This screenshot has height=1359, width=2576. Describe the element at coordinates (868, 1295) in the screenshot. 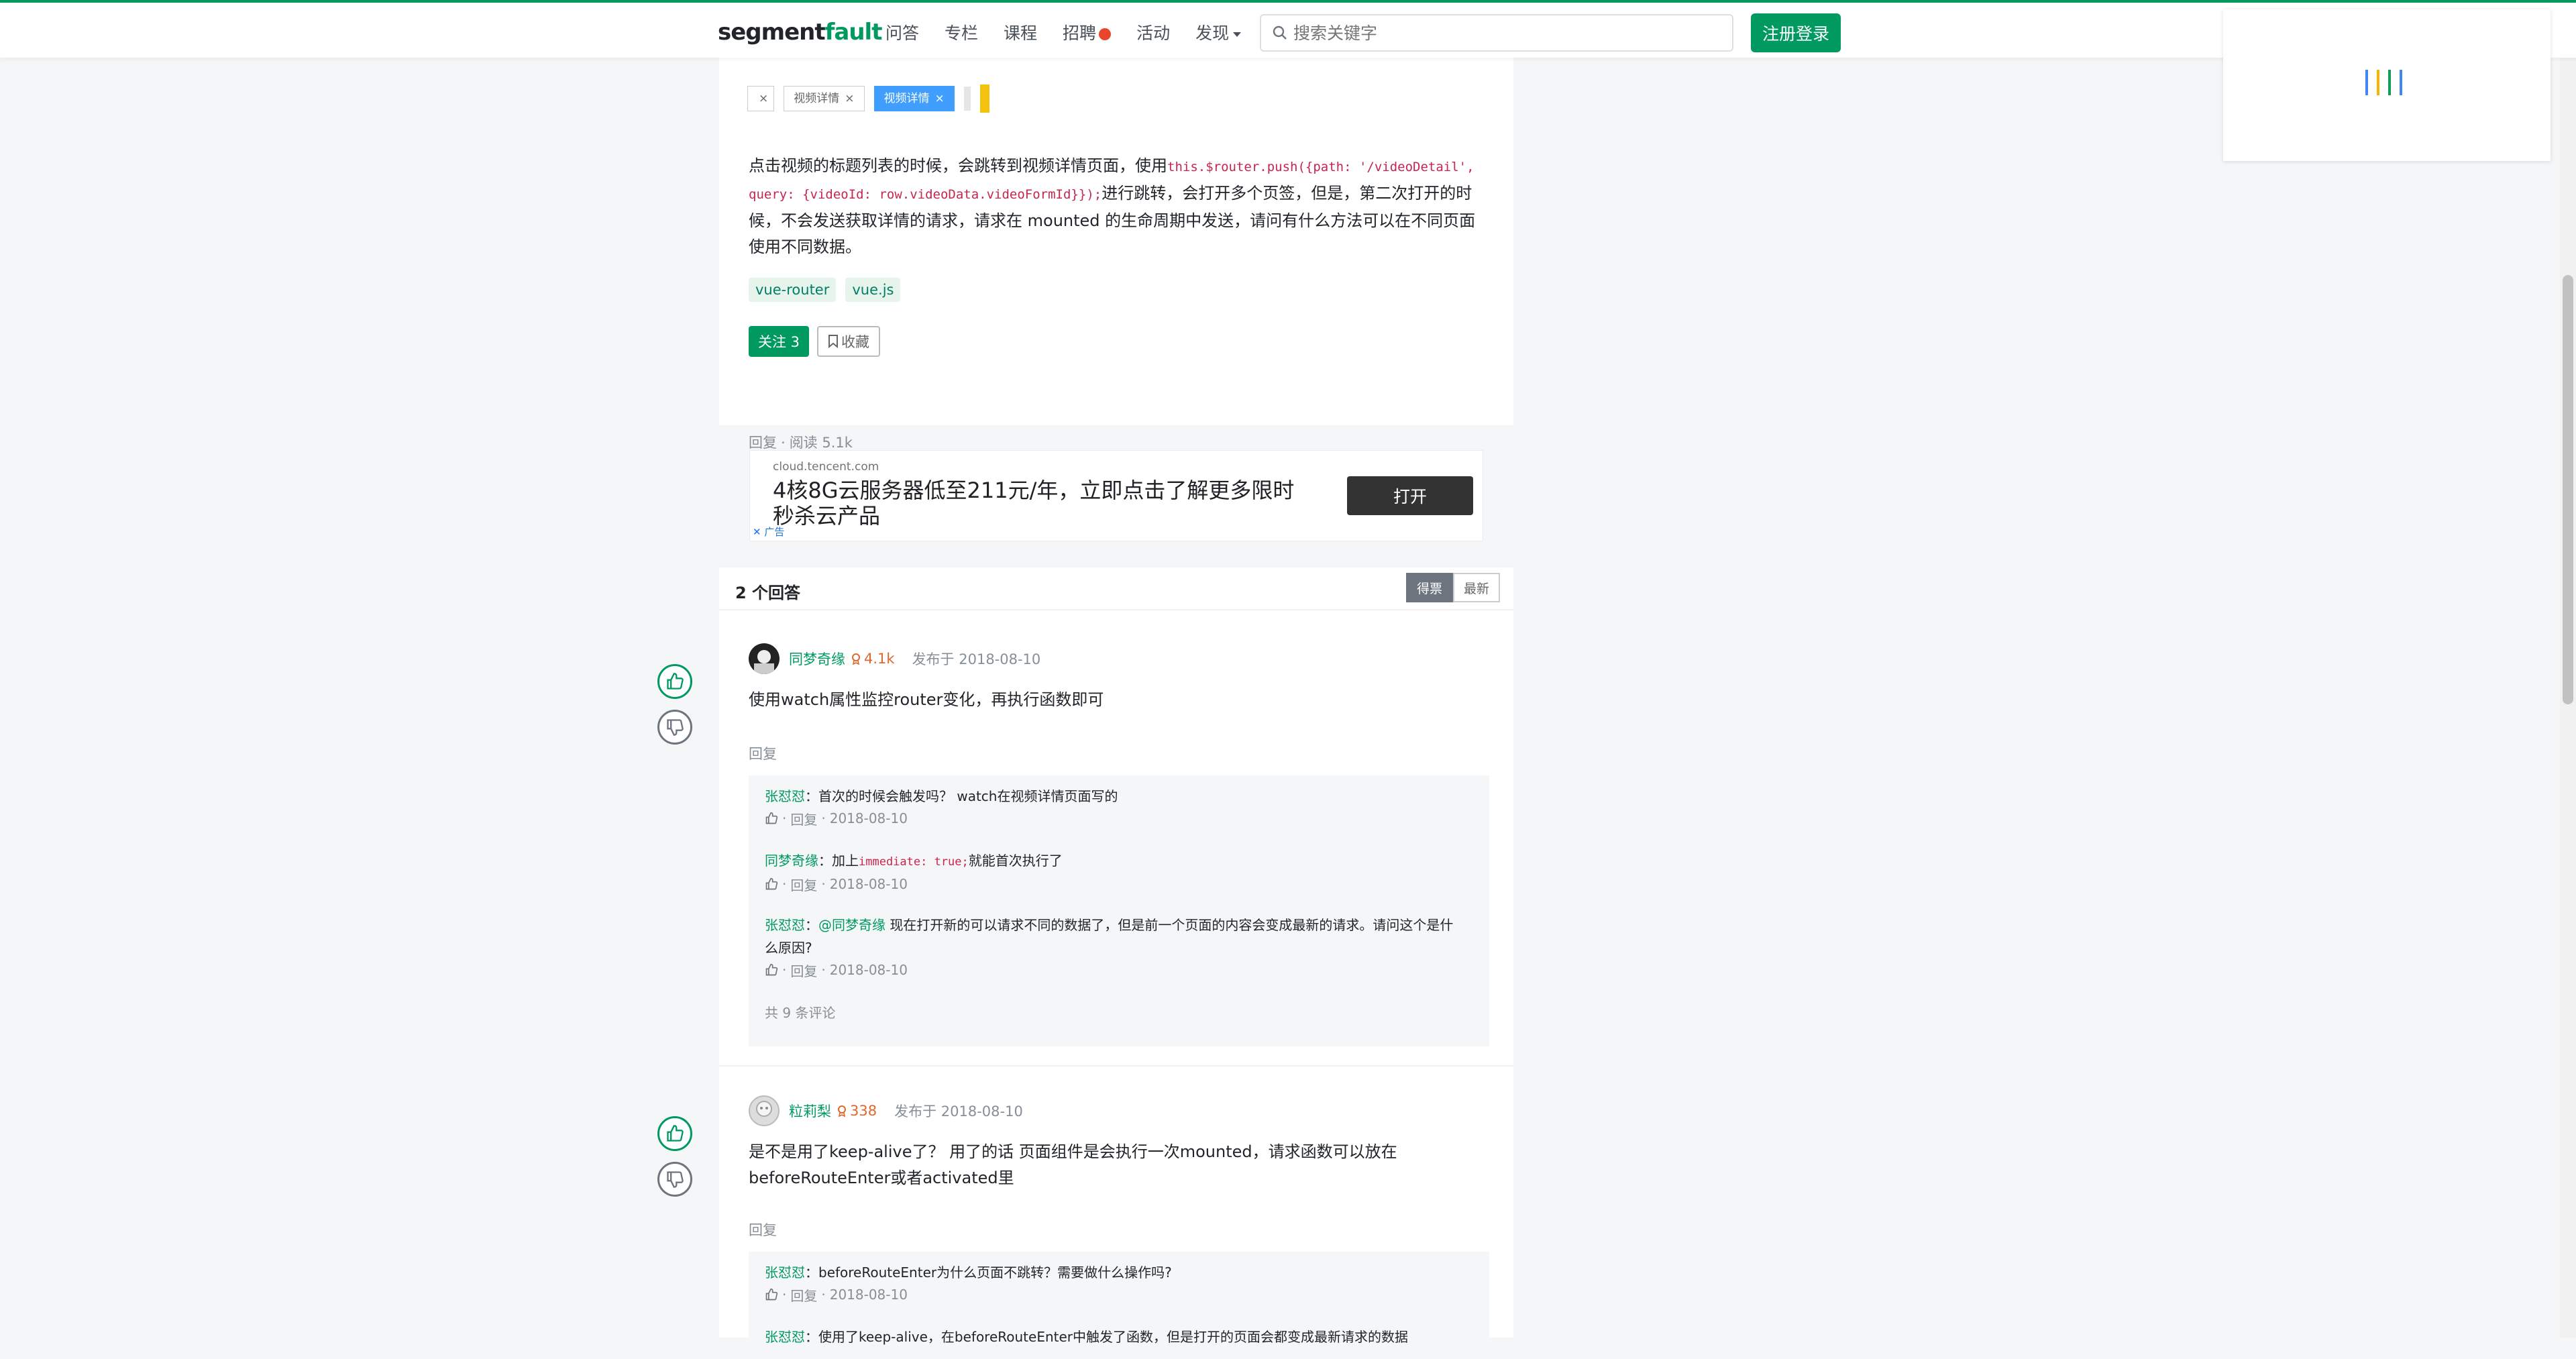

I see `comment-date: 2018-08-10` at that location.